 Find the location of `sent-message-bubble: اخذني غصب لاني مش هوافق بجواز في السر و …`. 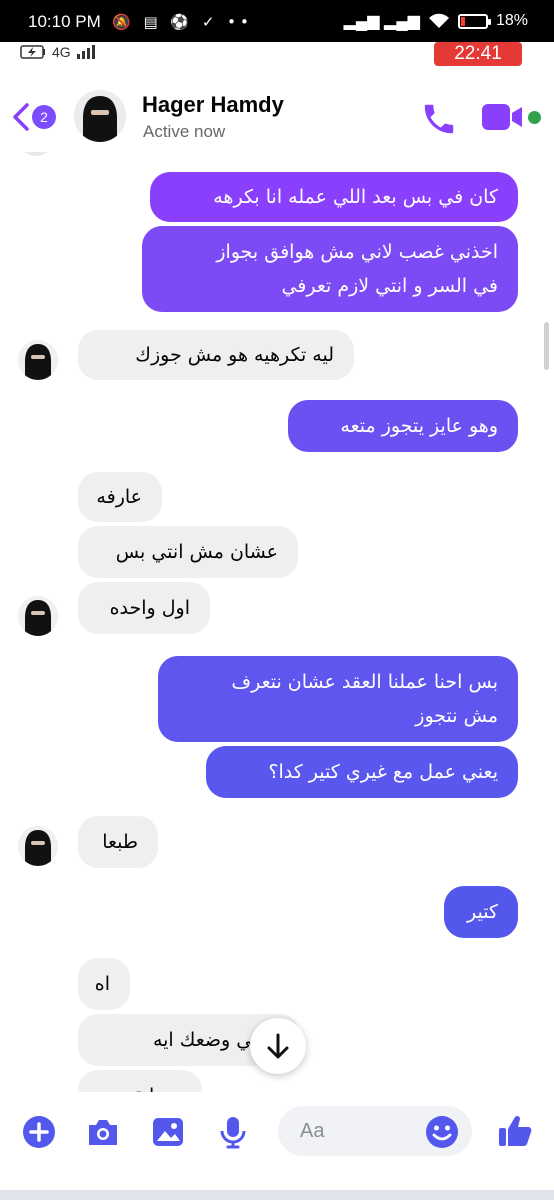

sent-message-bubble: اخذني غصب لاني مش هوافق بجواز في السر و … is located at coordinates (330, 269).